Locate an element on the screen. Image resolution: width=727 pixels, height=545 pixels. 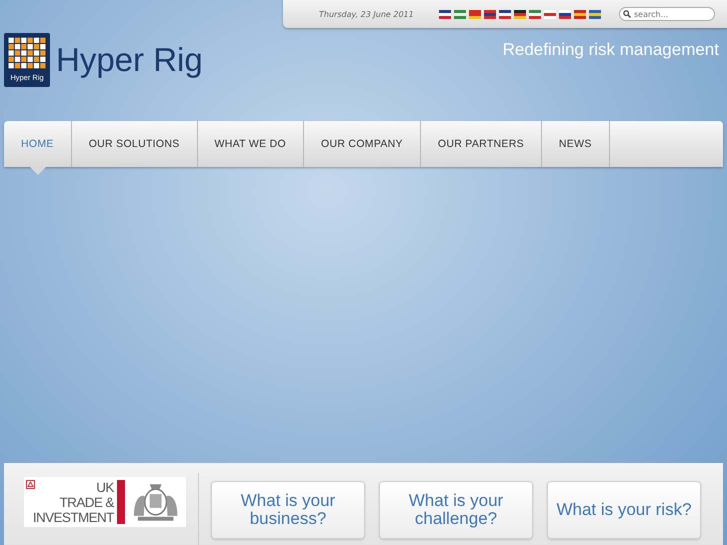
date-text: Thursday, 23 June 2011 is located at coordinates (367, 14).